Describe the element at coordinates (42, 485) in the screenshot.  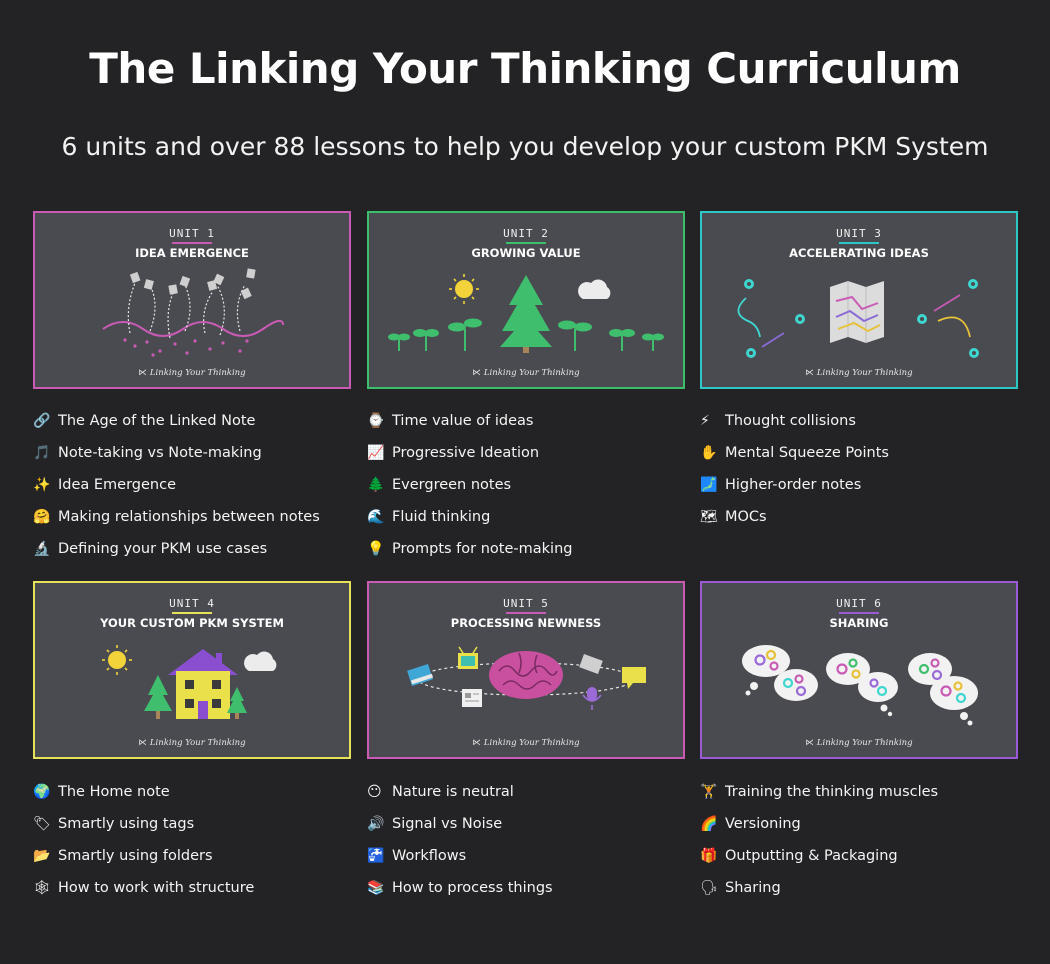
I see `lesson-emoji-icon: ✨` at that location.